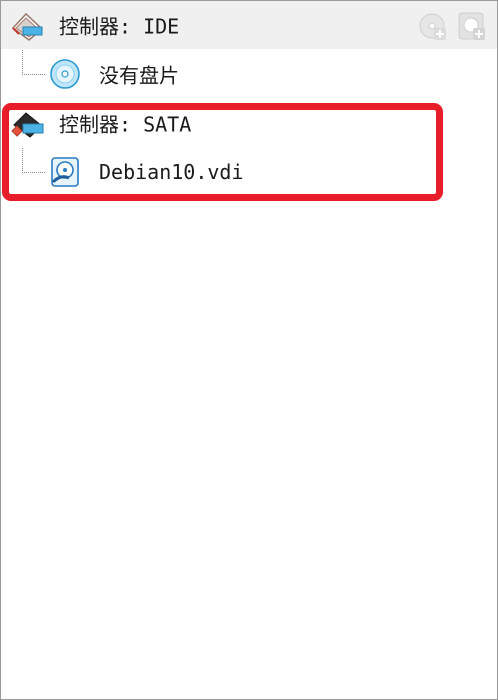 The height and width of the screenshot is (700, 498). What do you see at coordinates (433, 26) in the screenshot?
I see `add-optical-drive-icon` at bounding box center [433, 26].